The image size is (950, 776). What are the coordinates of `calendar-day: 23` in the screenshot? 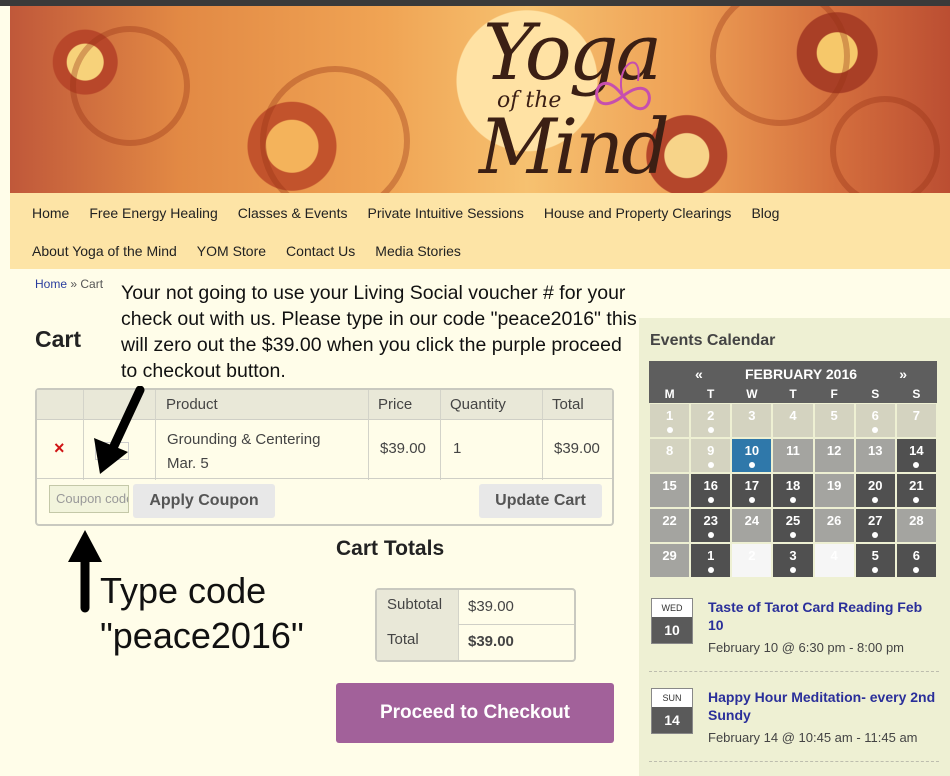 It's located at (711, 525).